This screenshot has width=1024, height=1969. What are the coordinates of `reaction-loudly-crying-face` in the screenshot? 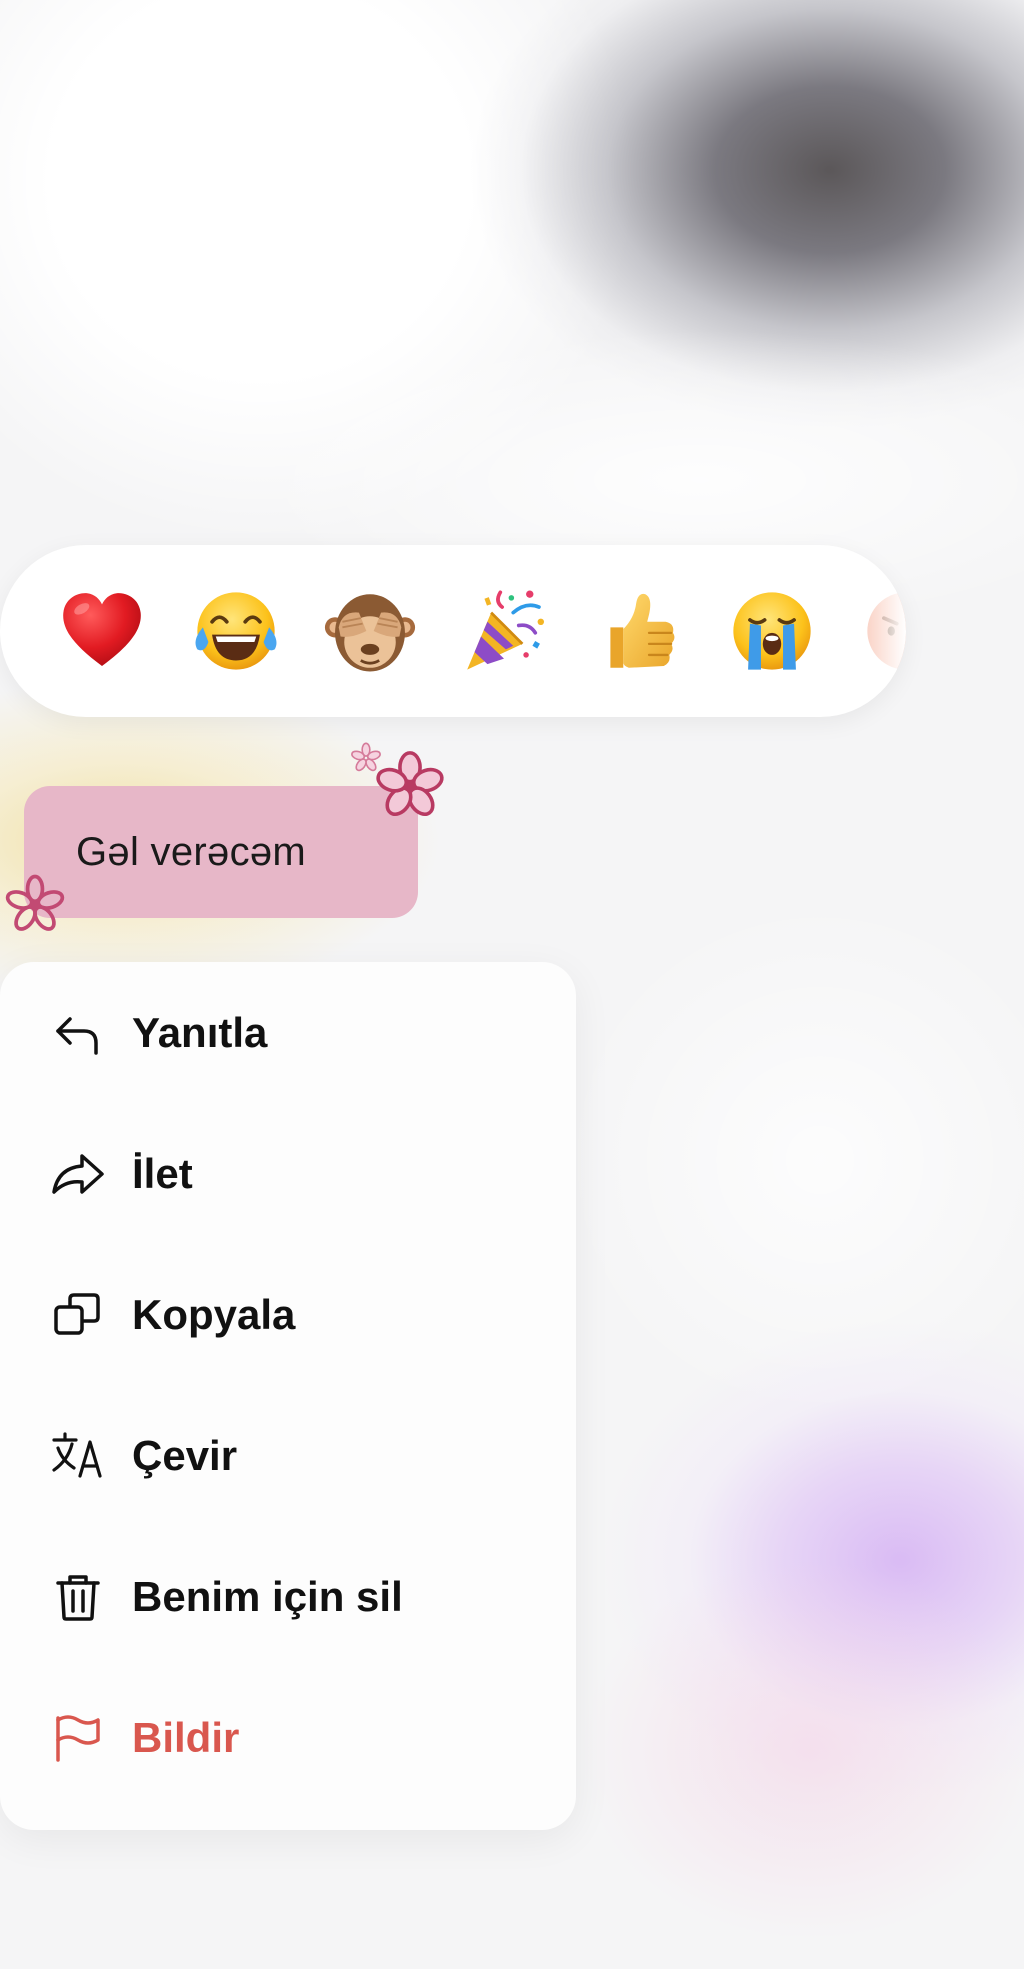 It's located at (772, 631).